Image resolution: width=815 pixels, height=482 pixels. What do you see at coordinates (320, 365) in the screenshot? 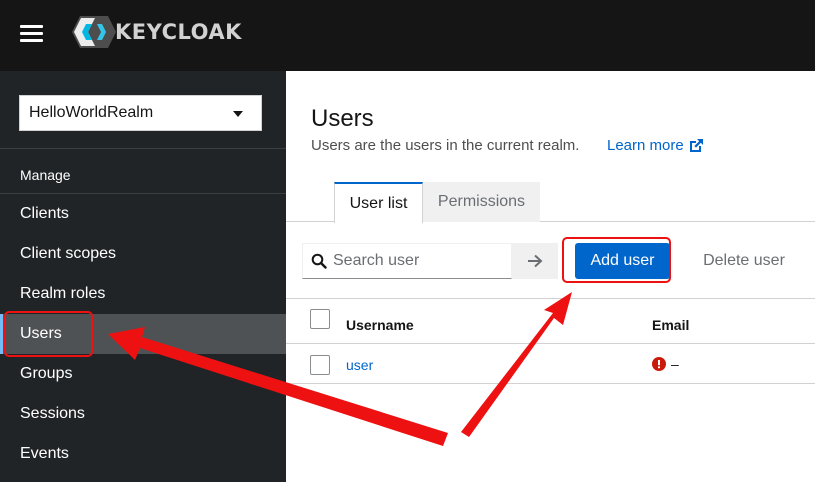
I see `row-checkbox` at bounding box center [320, 365].